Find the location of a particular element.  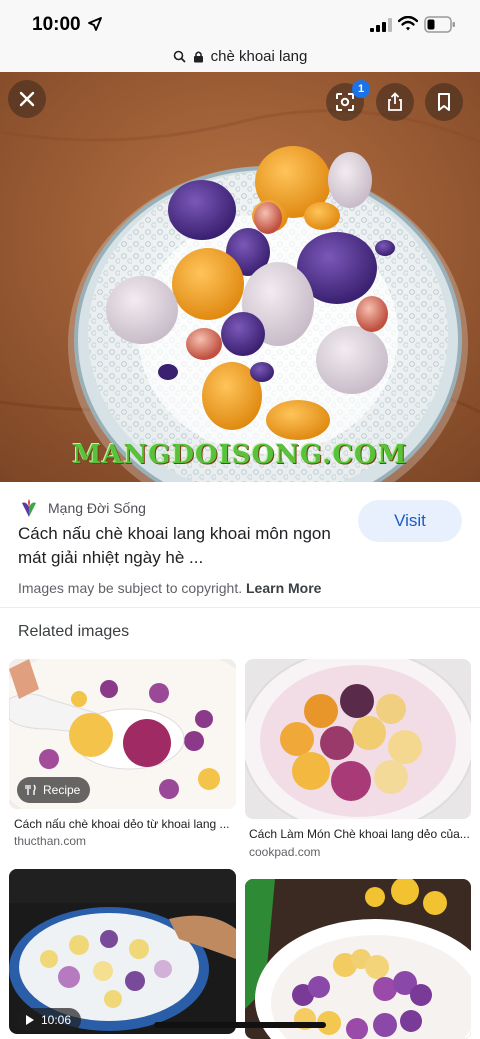

recipe-badge: Recipe is located at coordinates (54, 790).